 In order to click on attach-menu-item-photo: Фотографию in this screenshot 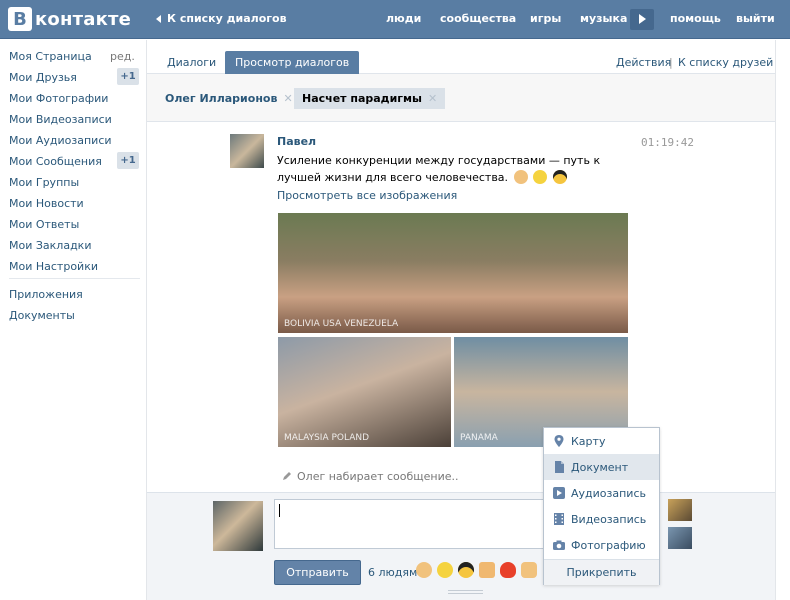, I will do `click(601, 545)`.